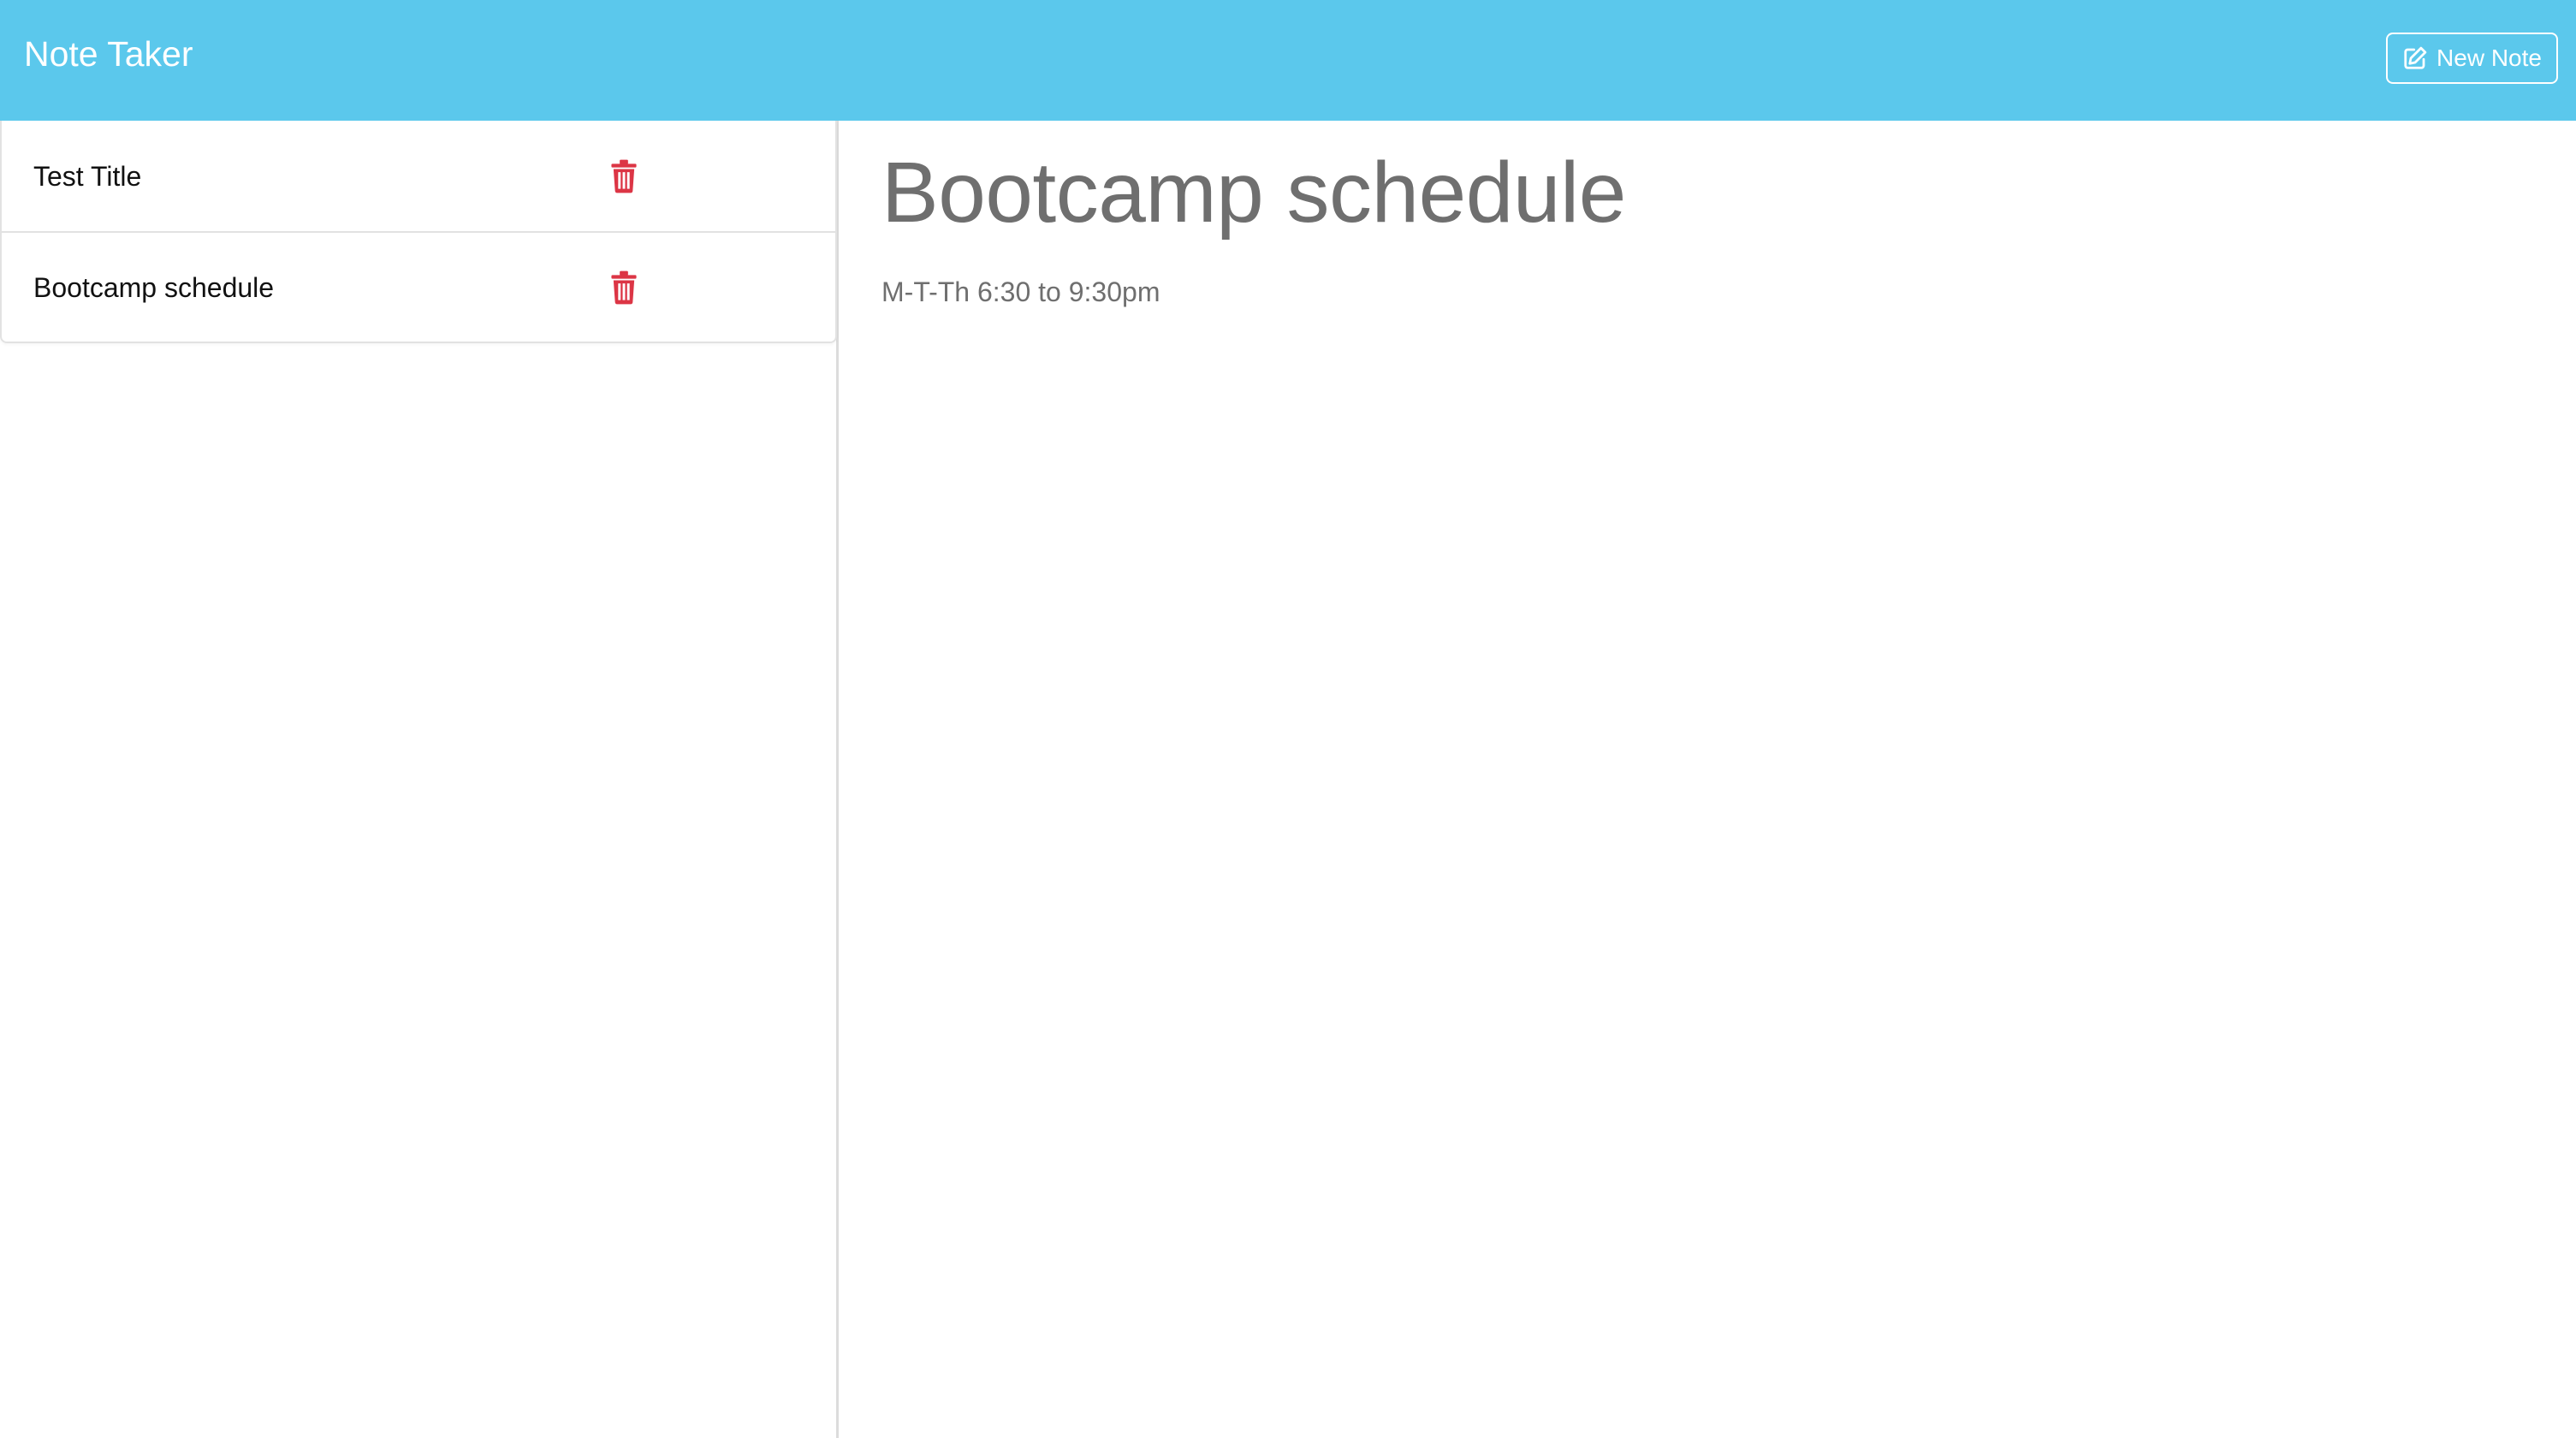 The width and height of the screenshot is (2576, 1438). Describe the element at coordinates (2415, 58) in the screenshot. I see `edit-icon` at that location.